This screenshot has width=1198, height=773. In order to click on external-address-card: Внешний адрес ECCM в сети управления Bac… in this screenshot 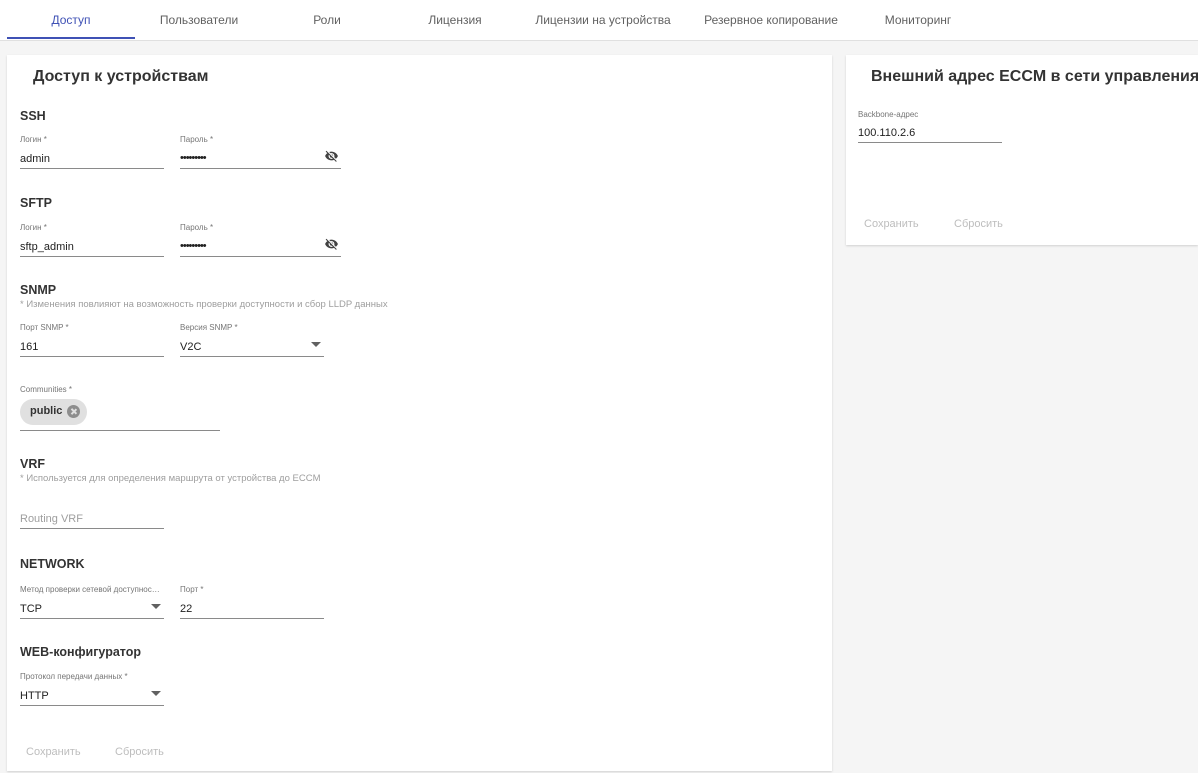, I will do `click(1022, 150)`.